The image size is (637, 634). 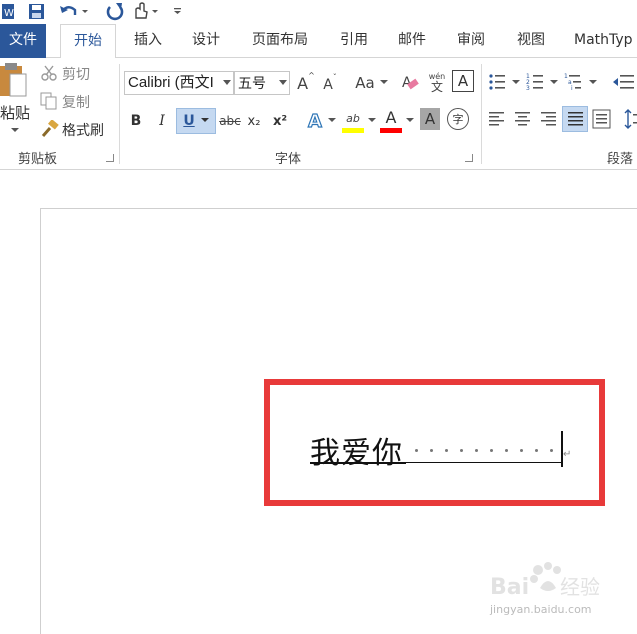 I want to click on strikethrough-label: abc, so click(x=230, y=121).